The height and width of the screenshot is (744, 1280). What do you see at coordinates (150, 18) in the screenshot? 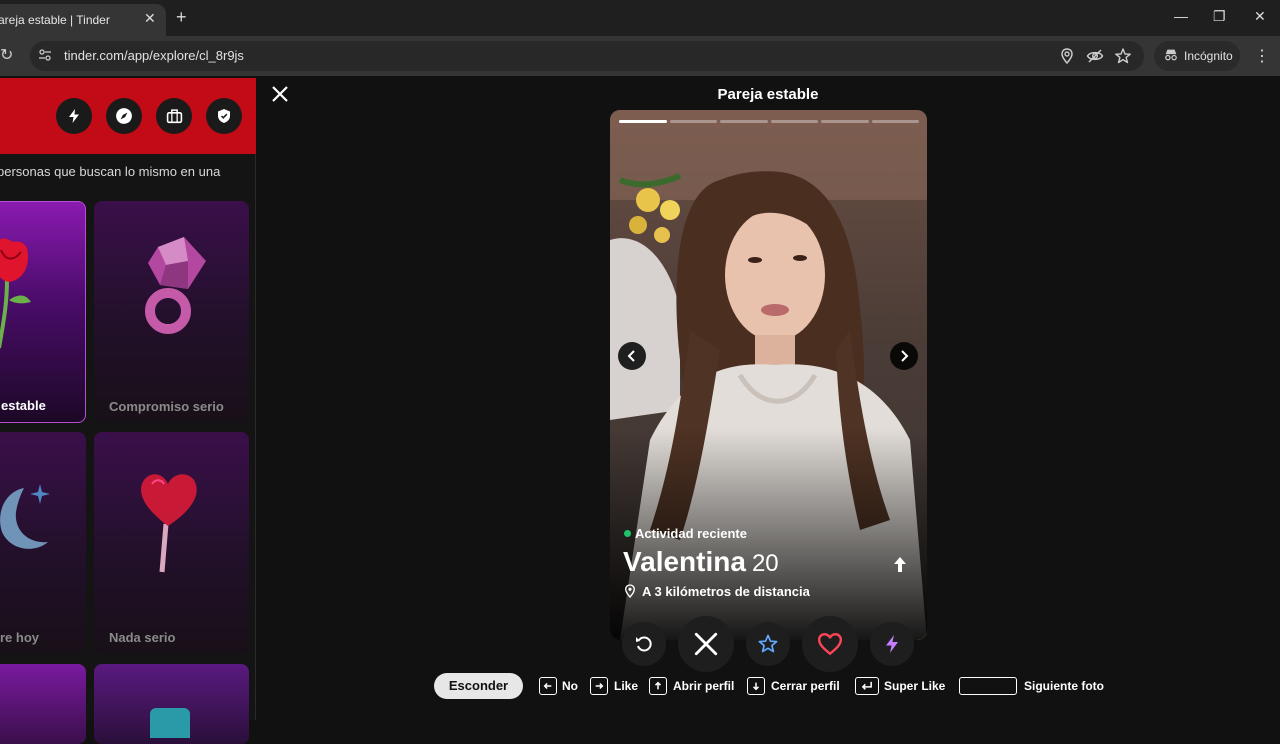
I see `close-tab-icon: ✕` at bounding box center [150, 18].